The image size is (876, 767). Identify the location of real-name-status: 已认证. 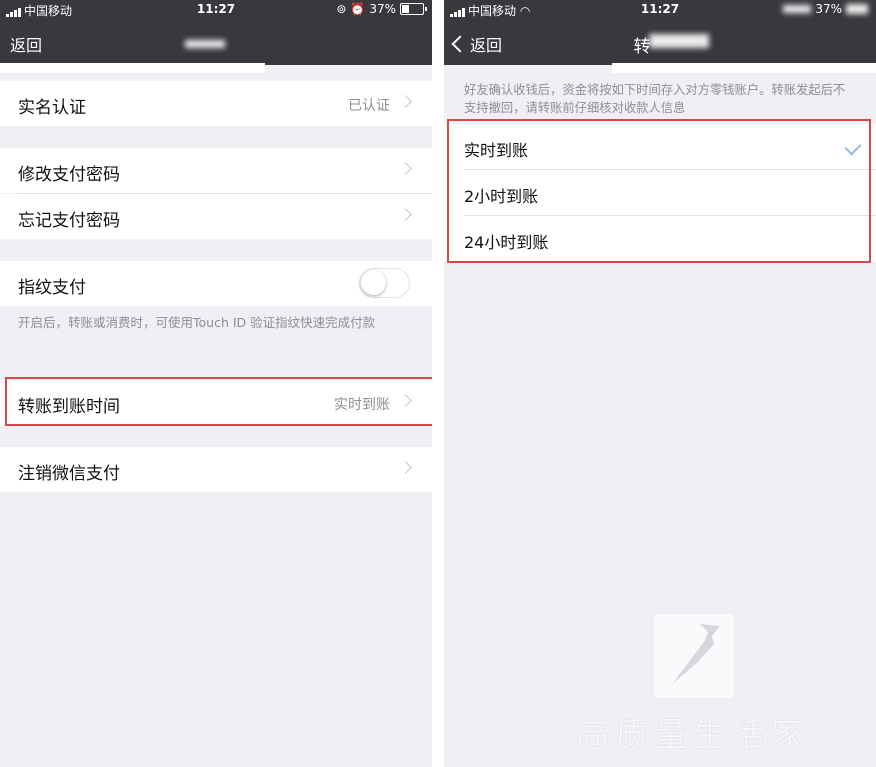
(369, 106).